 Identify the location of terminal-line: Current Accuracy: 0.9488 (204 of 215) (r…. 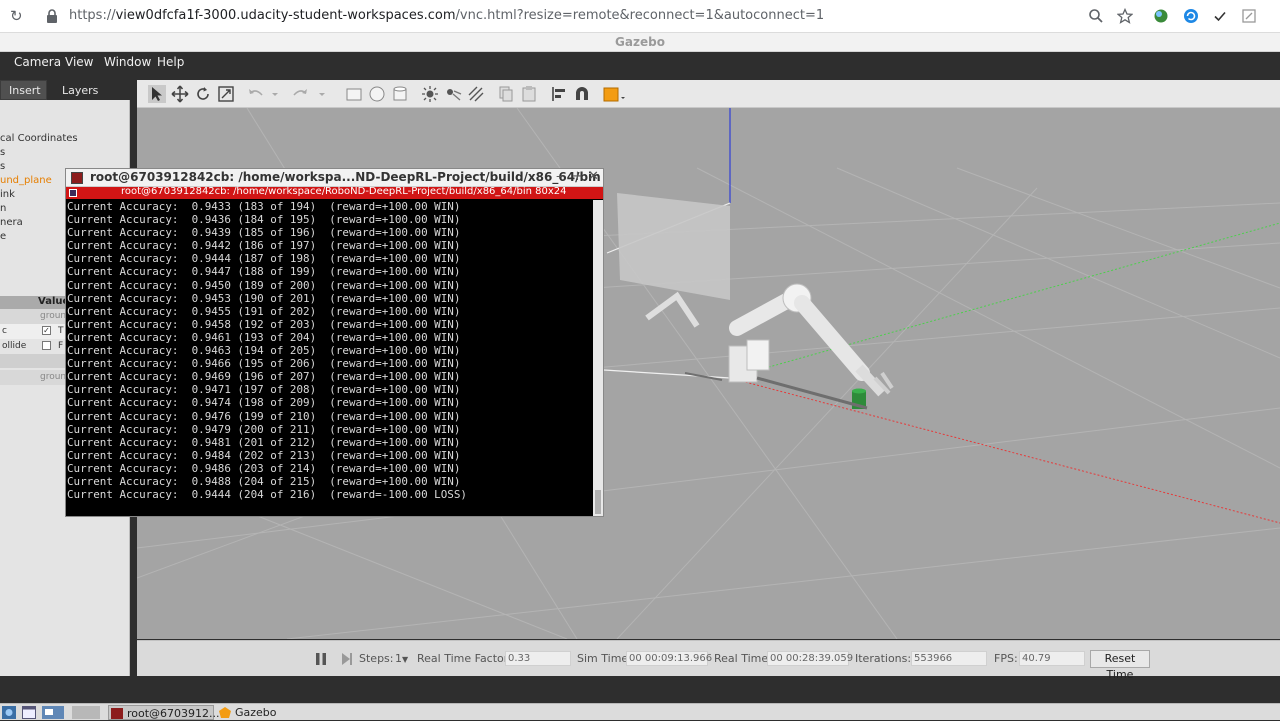
(264, 481).